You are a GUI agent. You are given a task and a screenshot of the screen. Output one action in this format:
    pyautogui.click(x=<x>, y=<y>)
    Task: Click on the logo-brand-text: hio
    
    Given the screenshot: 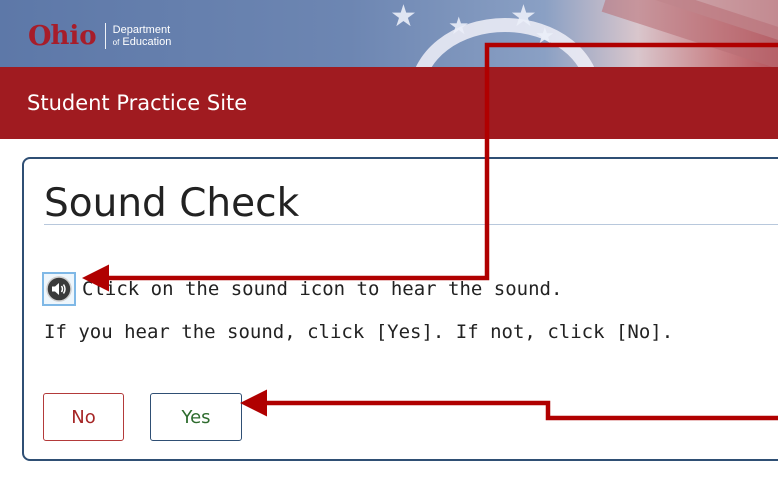 What is the action you would take?
    pyautogui.click(x=73, y=36)
    